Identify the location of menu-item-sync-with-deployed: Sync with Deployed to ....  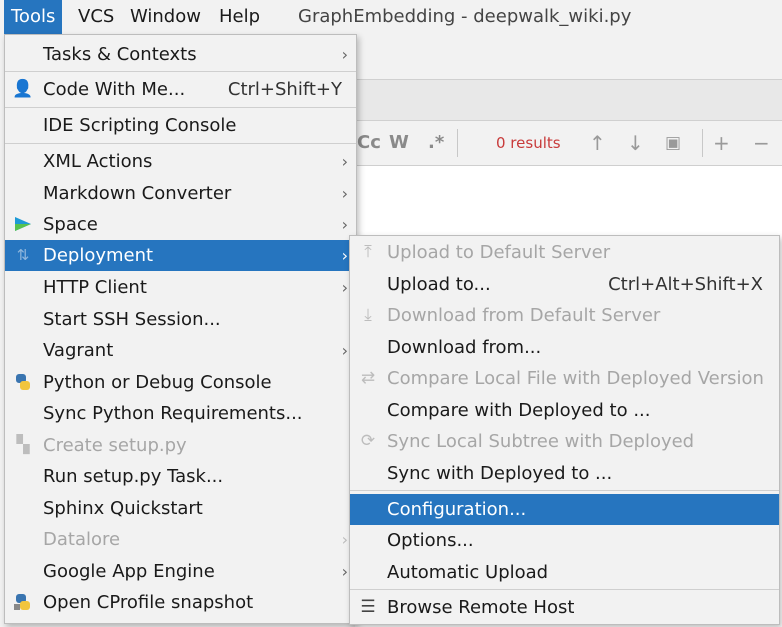
(564, 473).